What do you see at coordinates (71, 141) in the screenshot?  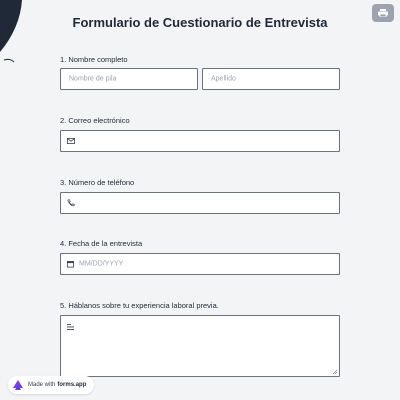 I see `envelope-icon` at bounding box center [71, 141].